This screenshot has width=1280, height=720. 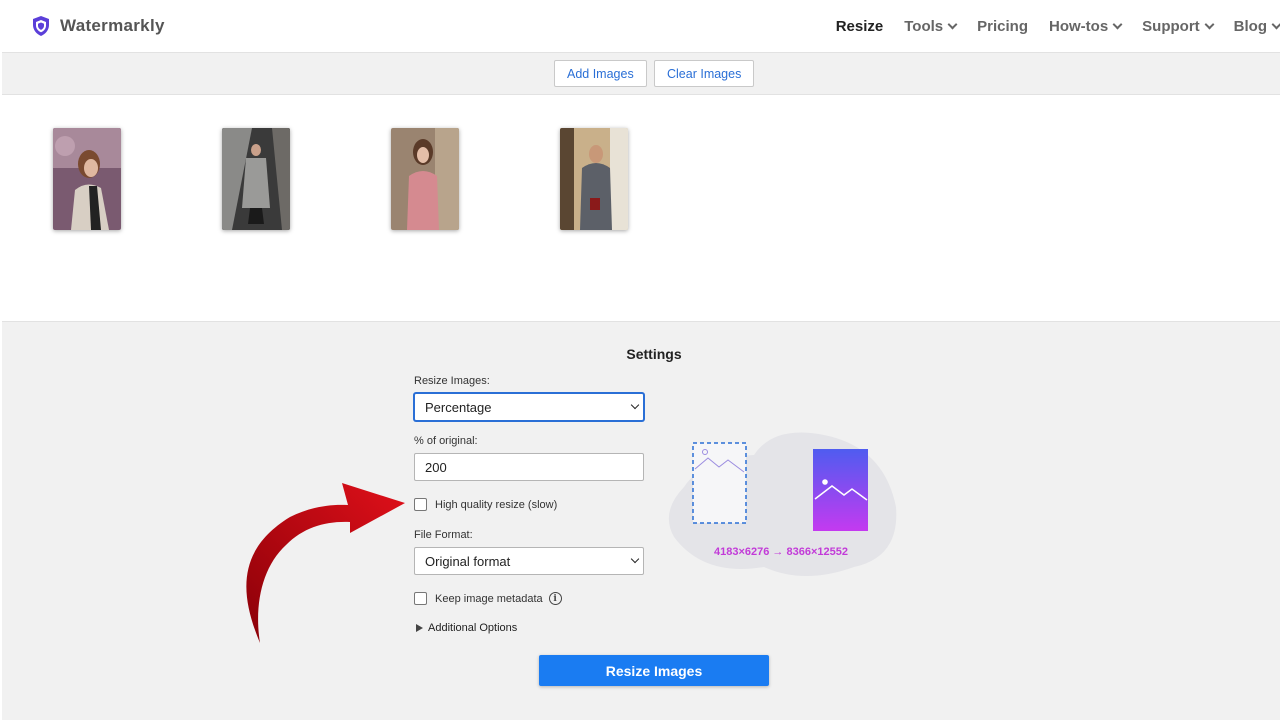 I want to click on nav-label: Tools, so click(x=924, y=26).